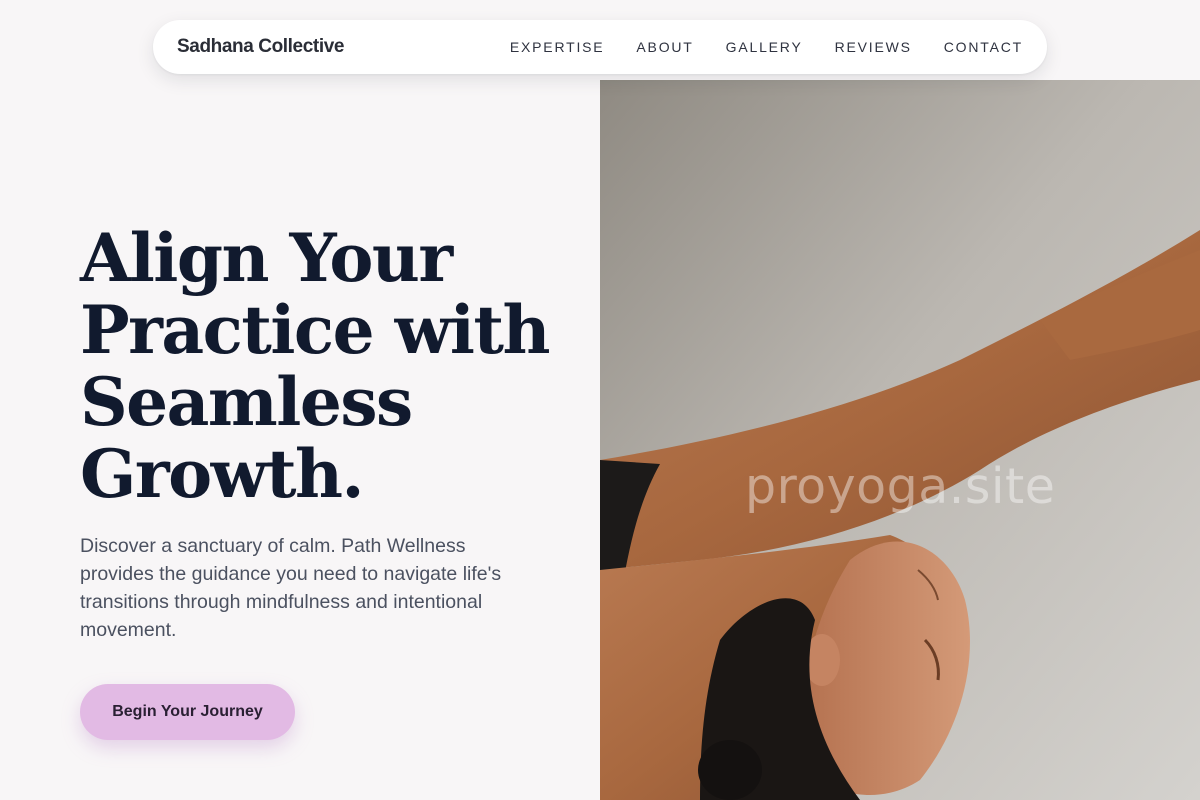 The image size is (1200, 800). Describe the element at coordinates (664, 47) in the screenshot. I see `nav-link-about: ABOUT` at that location.